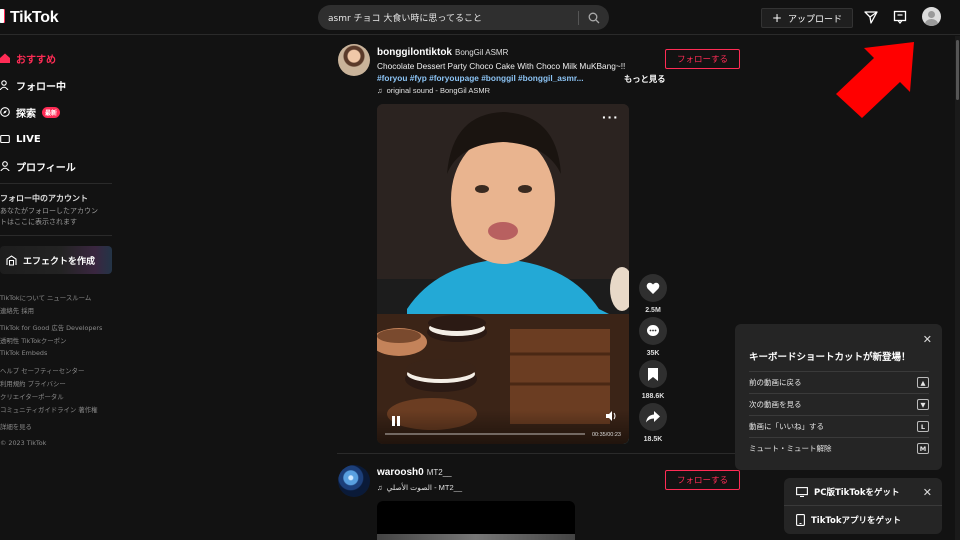  What do you see at coordinates (5, 139) in the screenshot?
I see `live-icon` at bounding box center [5, 139].